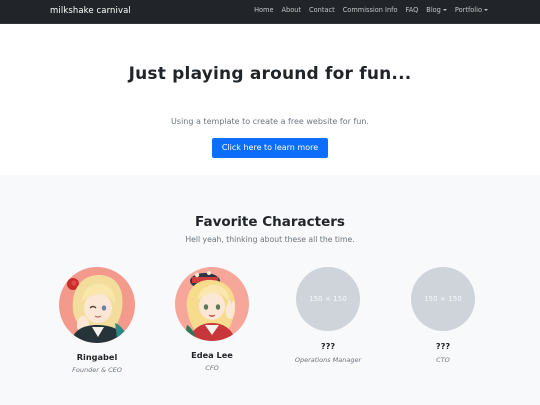 The image size is (540, 405). What do you see at coordinates (322, 10) in the screenshot?
I see `nav-contact-link: Contact` at bounding box center [322, 10].